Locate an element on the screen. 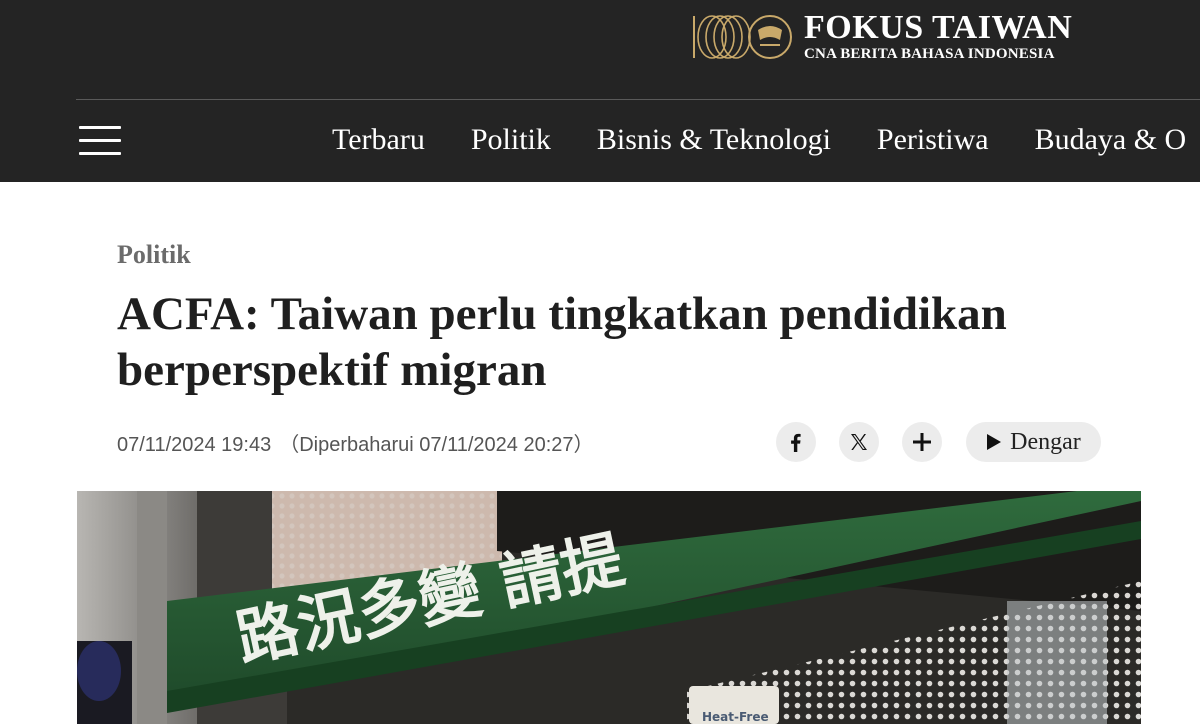  play-icon is located at coordinates (994, 442).